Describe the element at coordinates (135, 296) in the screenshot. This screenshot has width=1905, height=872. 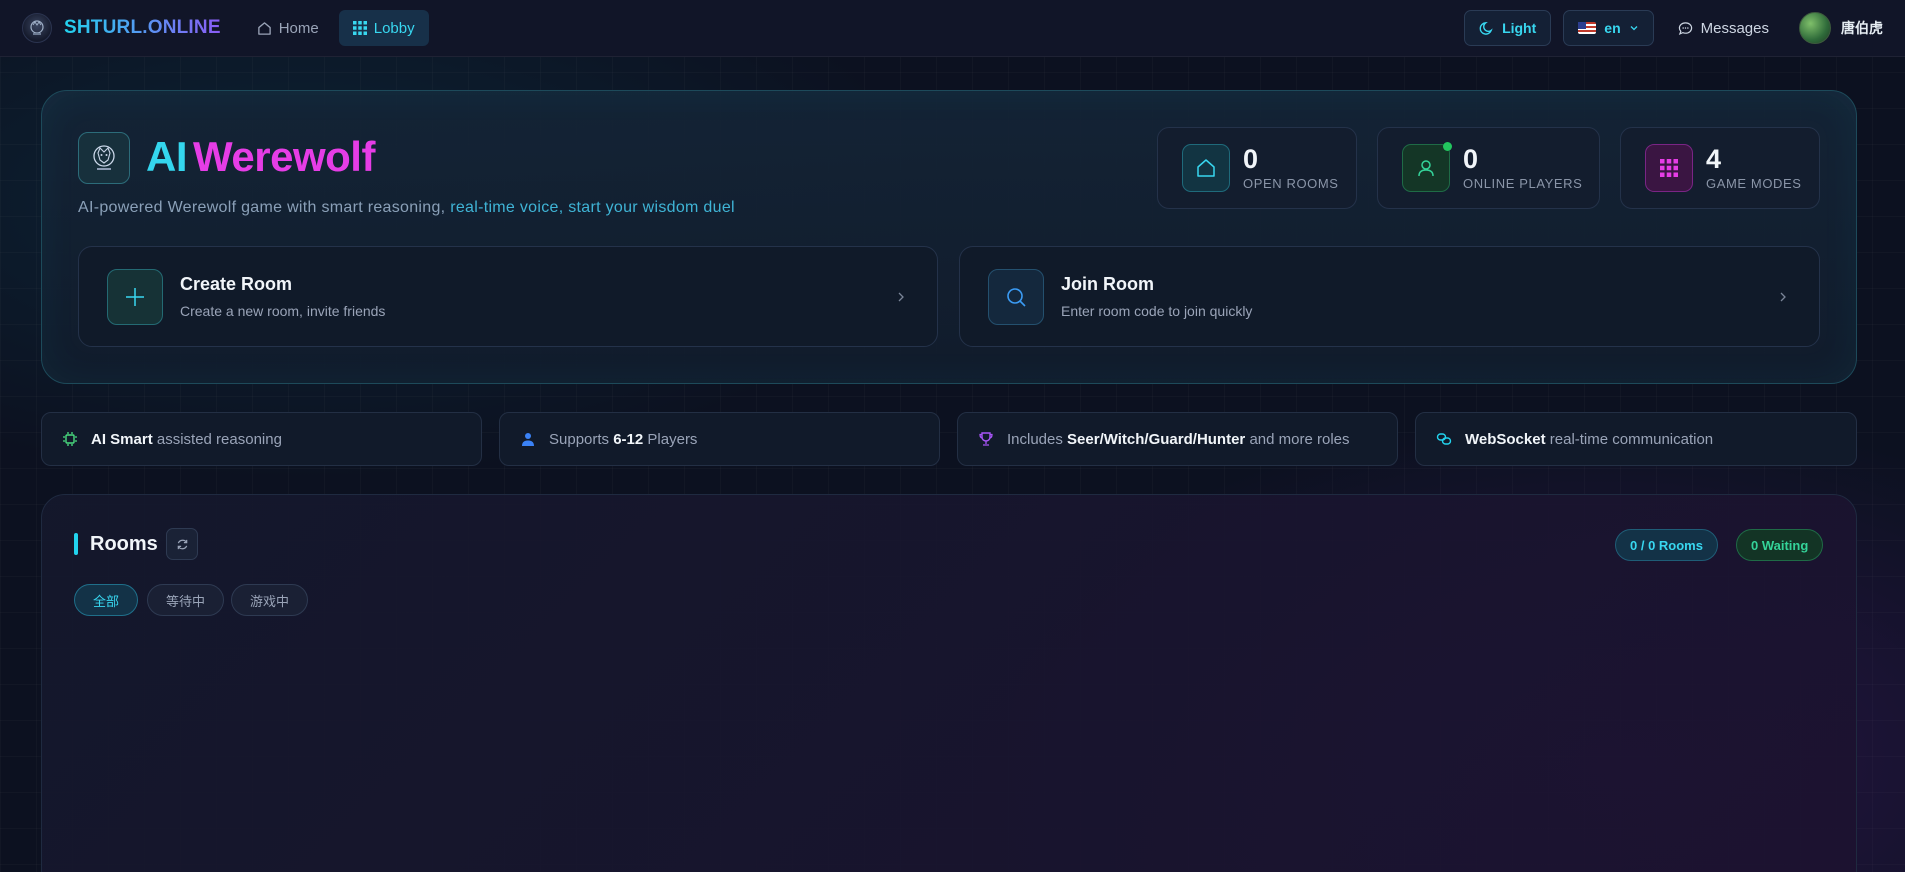
I see `plus-icon` at that location.